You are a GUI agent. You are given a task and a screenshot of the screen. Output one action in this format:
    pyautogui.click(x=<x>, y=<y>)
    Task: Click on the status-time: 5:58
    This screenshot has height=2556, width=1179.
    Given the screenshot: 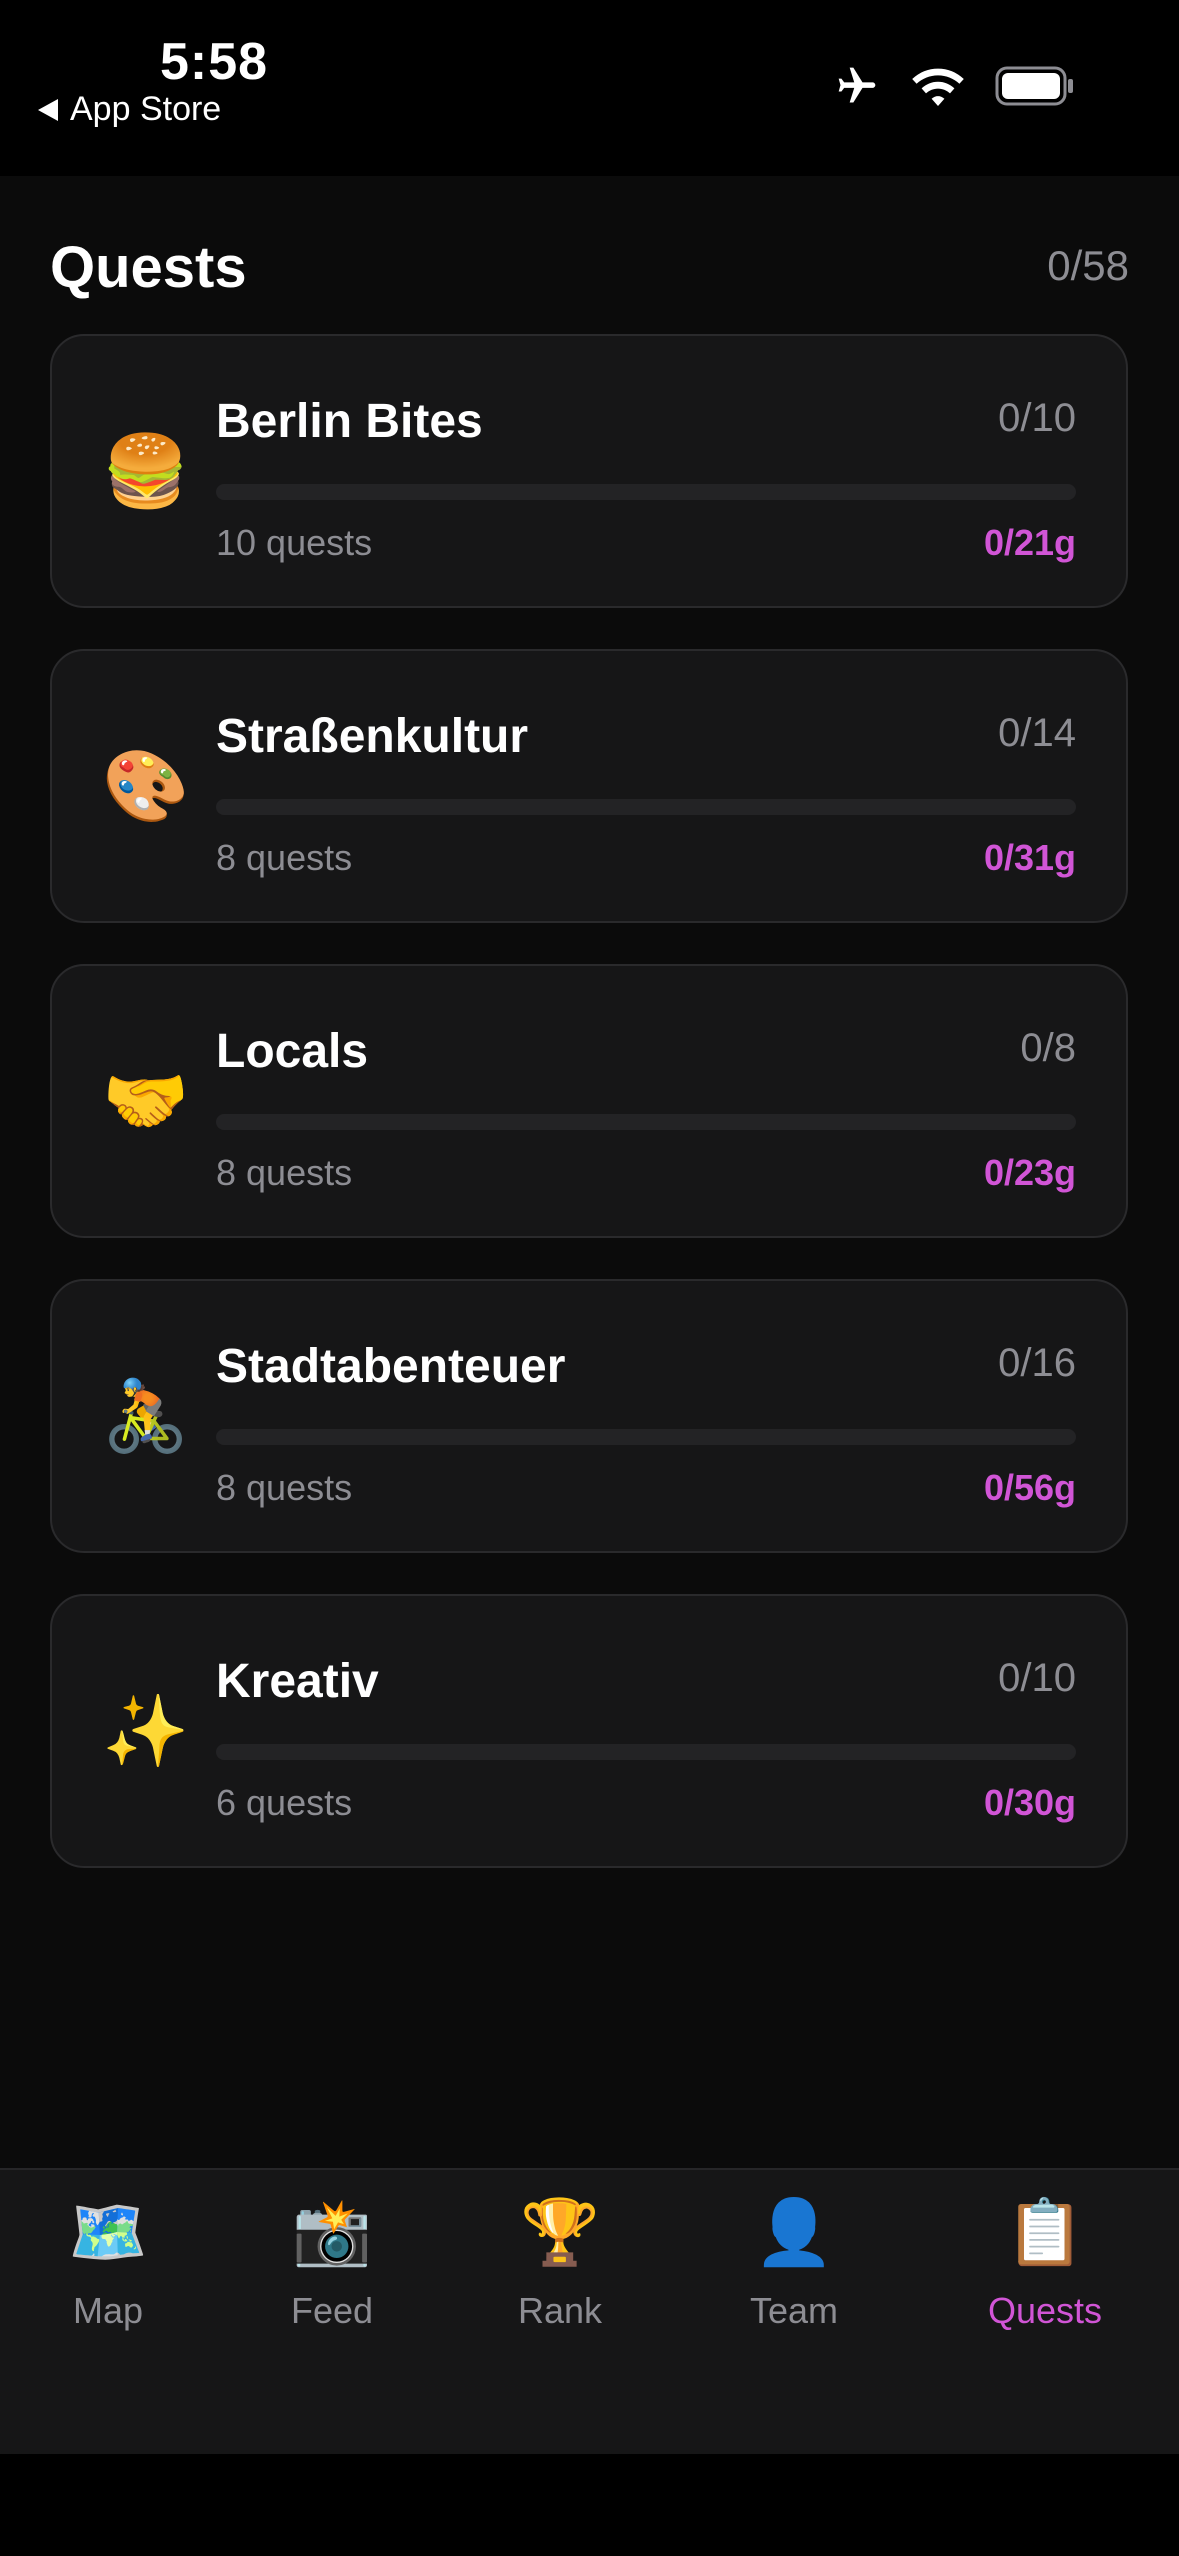 What is the action you would take?
    pyautogui.click(x=214, y=62)
    